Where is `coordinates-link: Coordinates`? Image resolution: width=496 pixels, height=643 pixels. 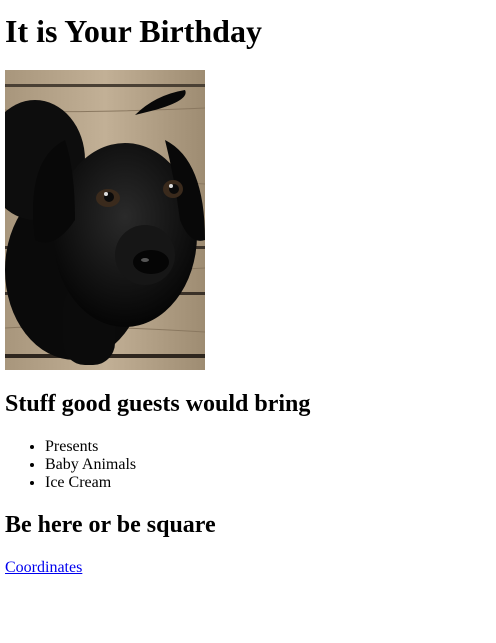
coordinates-link: Coordinates is located at coordinates (43, 568).